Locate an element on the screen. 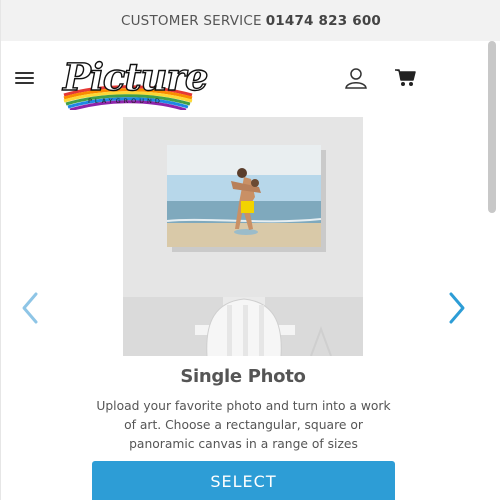  product-title: Single Photo is located at coordinates (243, 376).